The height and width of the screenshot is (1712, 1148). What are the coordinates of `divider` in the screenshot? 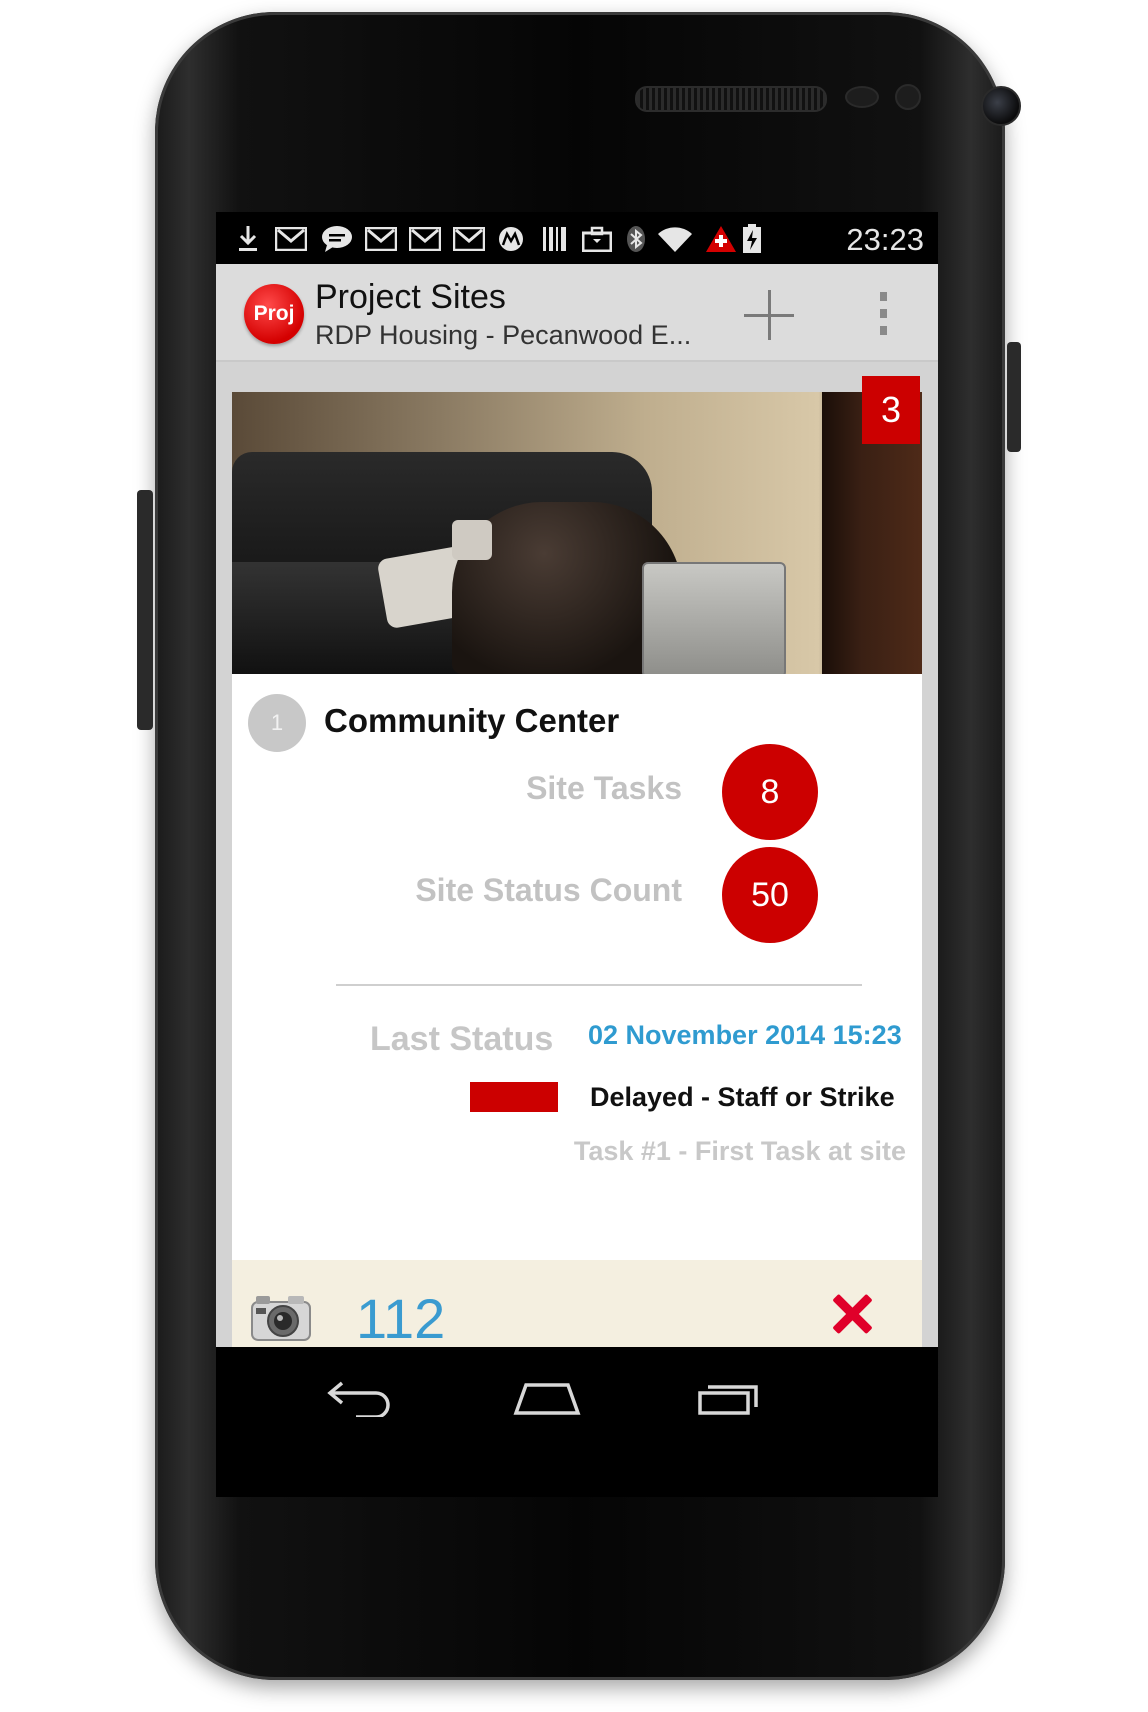 It's located at (599, 985).